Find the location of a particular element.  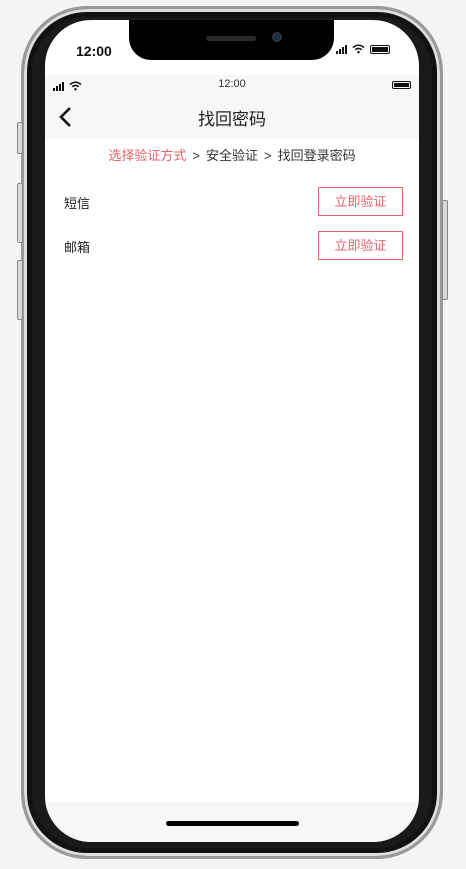

battery-icon is located at coordinates (380, 49).